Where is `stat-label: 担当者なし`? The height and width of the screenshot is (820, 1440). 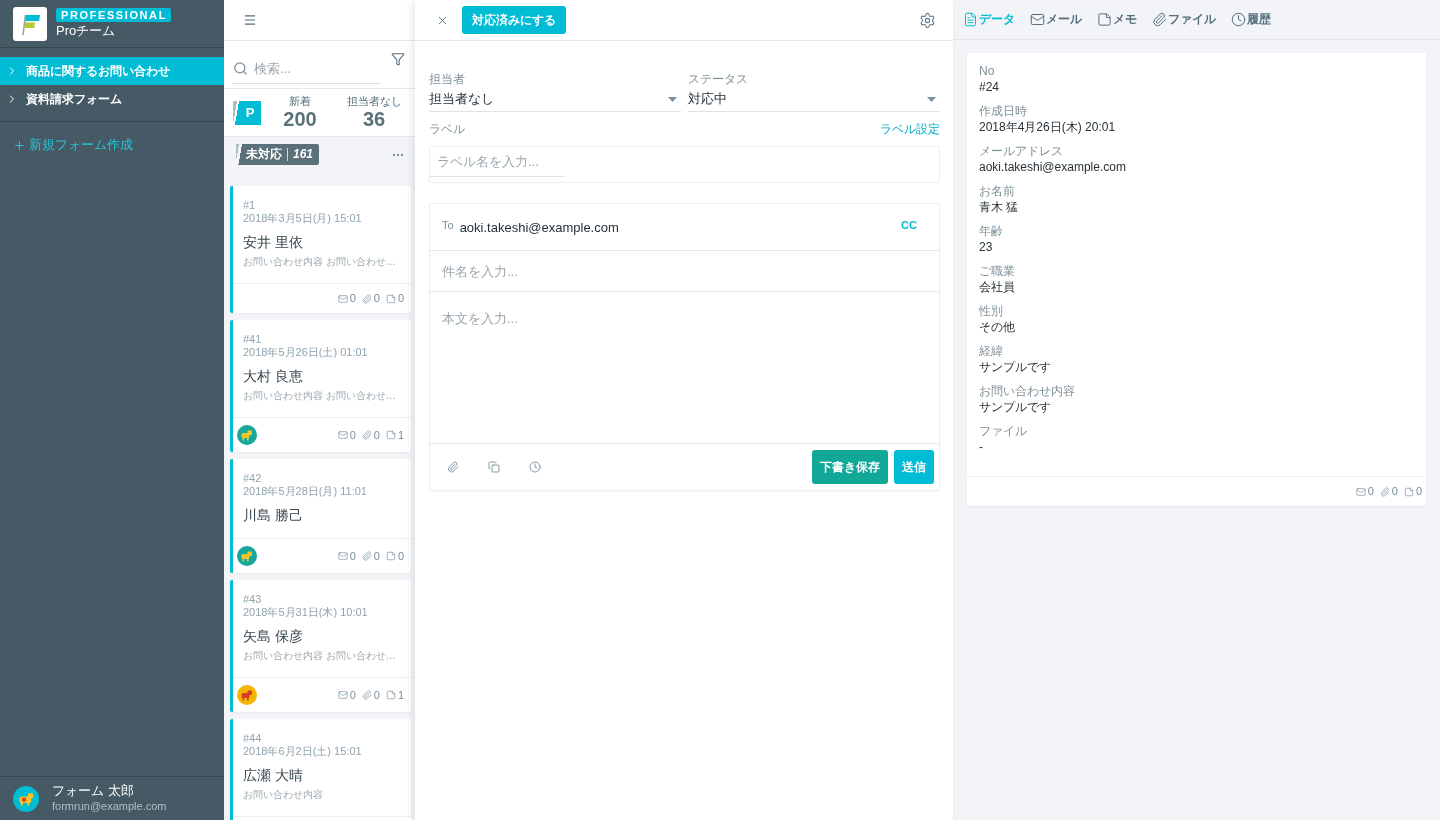 stat-label: 担当者なし is located at coordinates (374, 101).